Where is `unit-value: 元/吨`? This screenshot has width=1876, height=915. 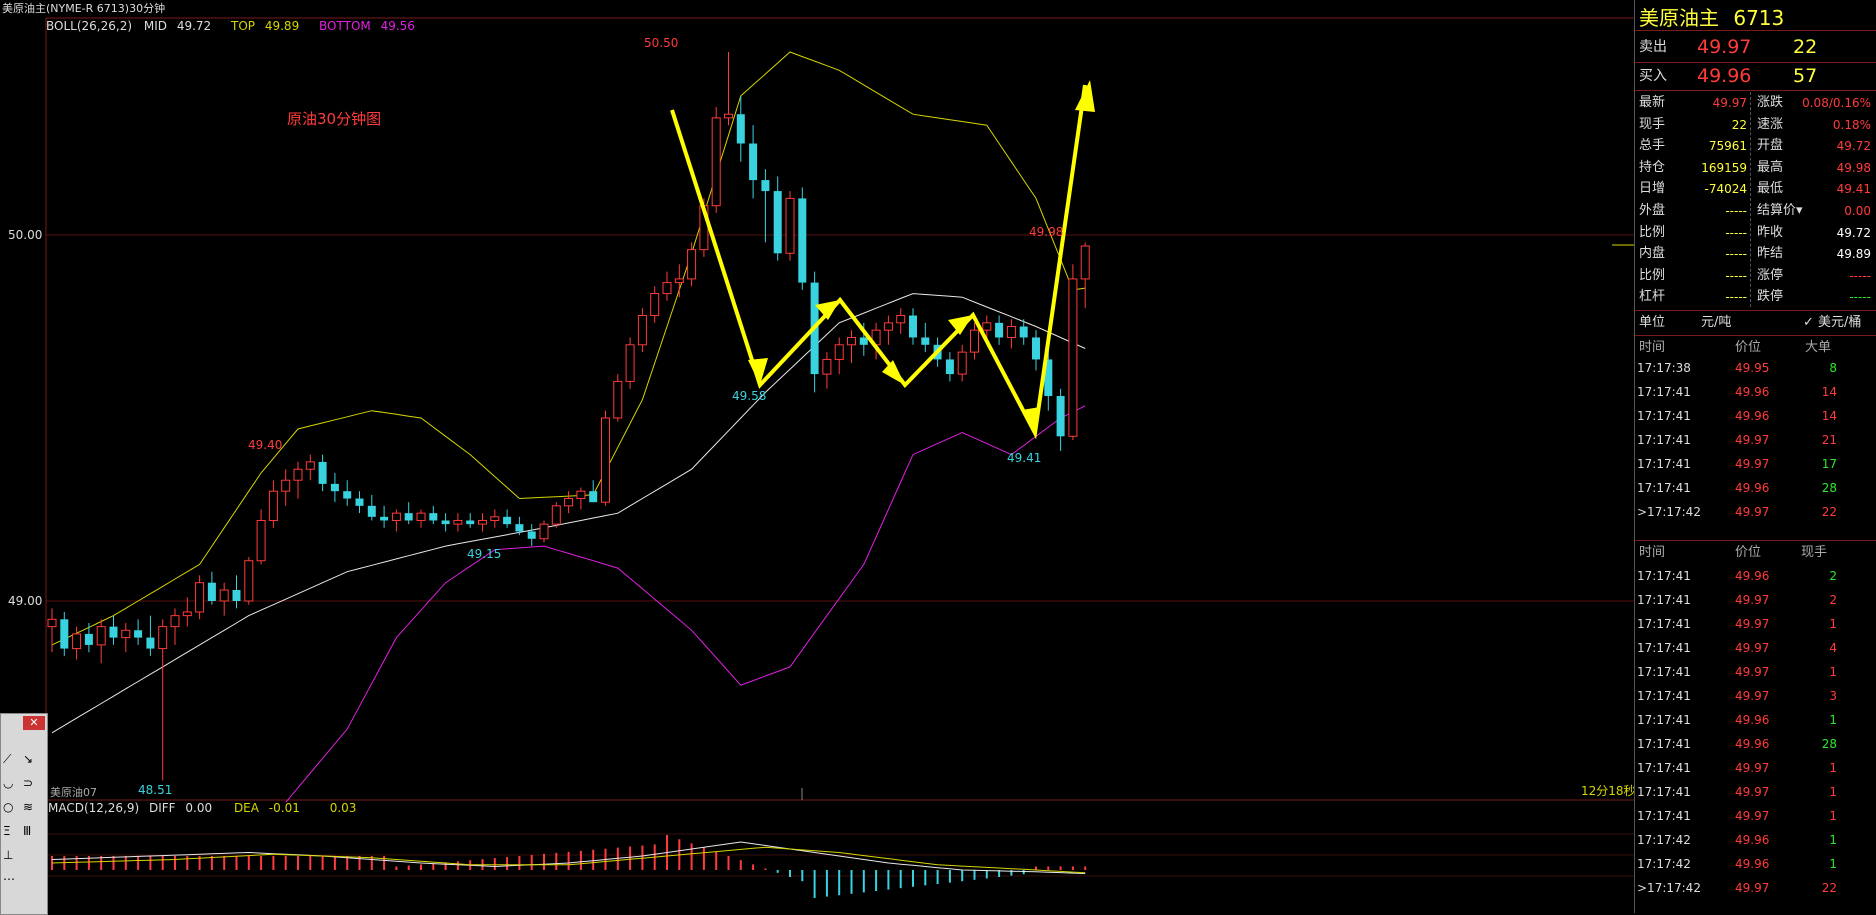
unit-value: 元/吨 is located at coordinates (1716, 323).